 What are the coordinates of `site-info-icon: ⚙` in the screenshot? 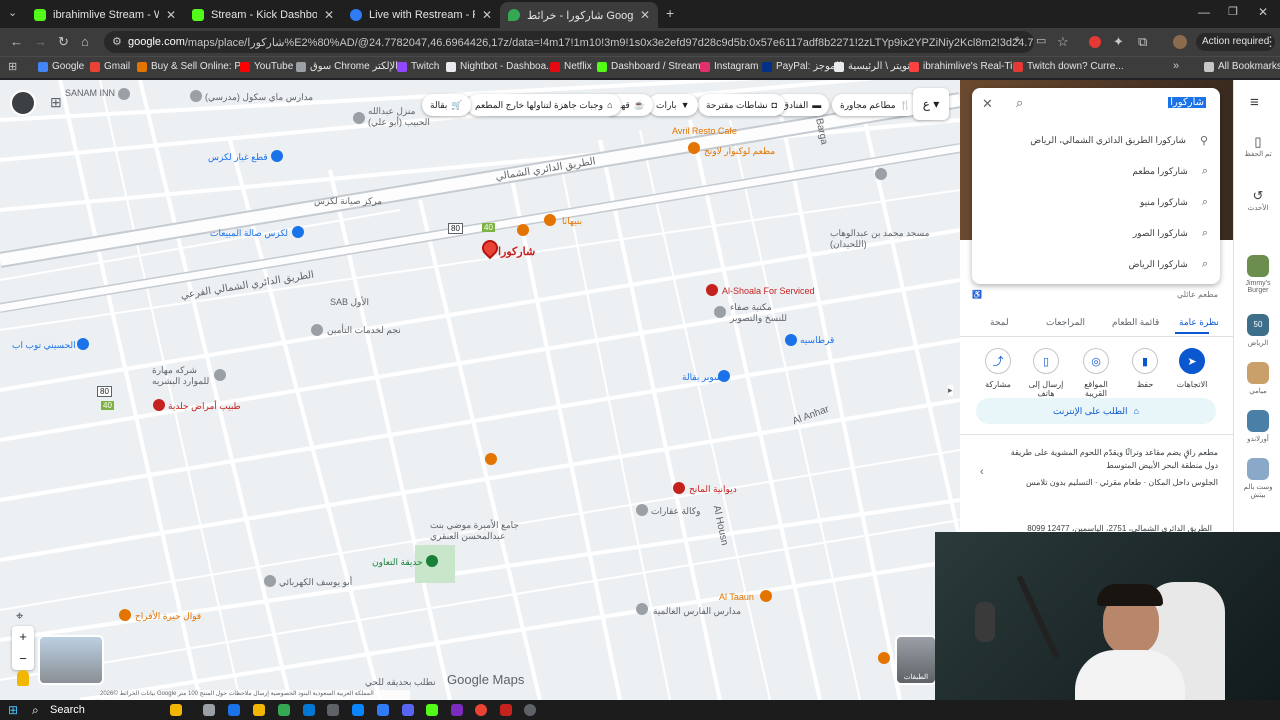 It's located at (117, 41).